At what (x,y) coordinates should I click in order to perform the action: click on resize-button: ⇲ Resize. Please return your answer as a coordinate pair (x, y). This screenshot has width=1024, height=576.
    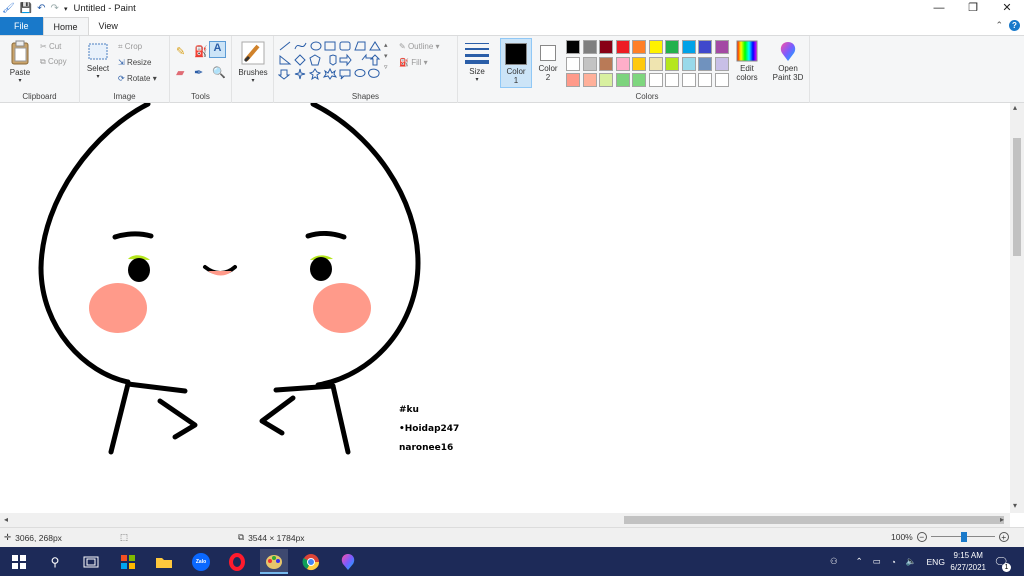
    Looking at the image, I should click on (134, 62).